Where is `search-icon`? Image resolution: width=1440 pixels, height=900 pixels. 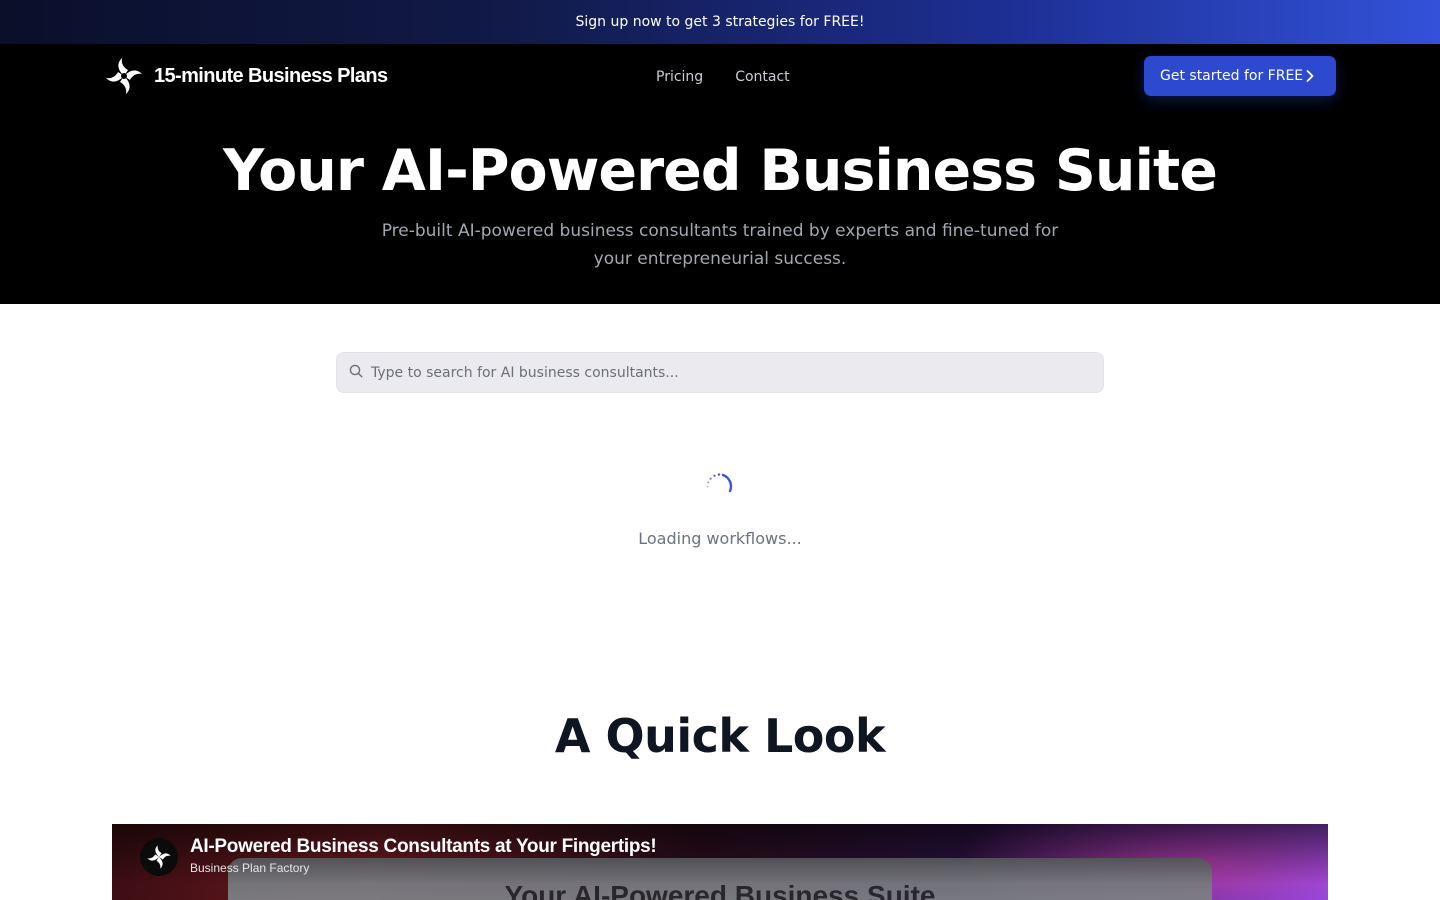 search-icon is located at coordinates (356, 372).